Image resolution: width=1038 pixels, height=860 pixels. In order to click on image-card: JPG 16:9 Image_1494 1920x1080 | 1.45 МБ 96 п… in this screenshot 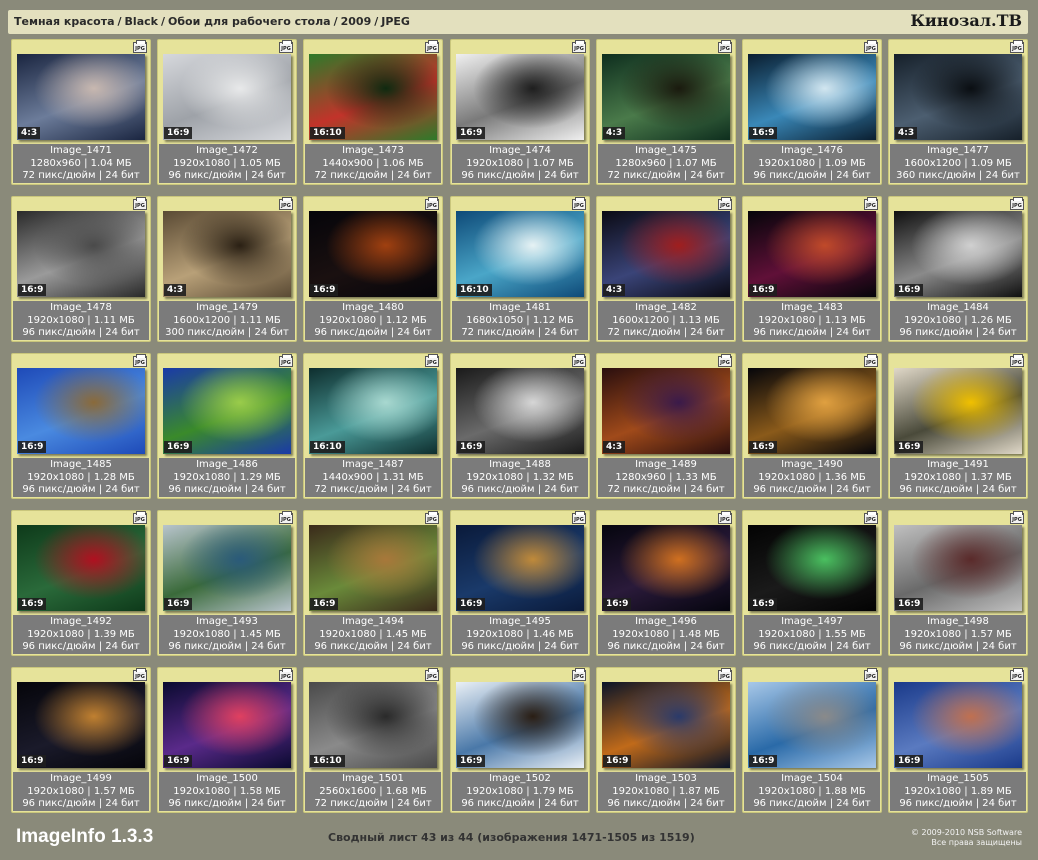, I will do `click(373, 583)`.